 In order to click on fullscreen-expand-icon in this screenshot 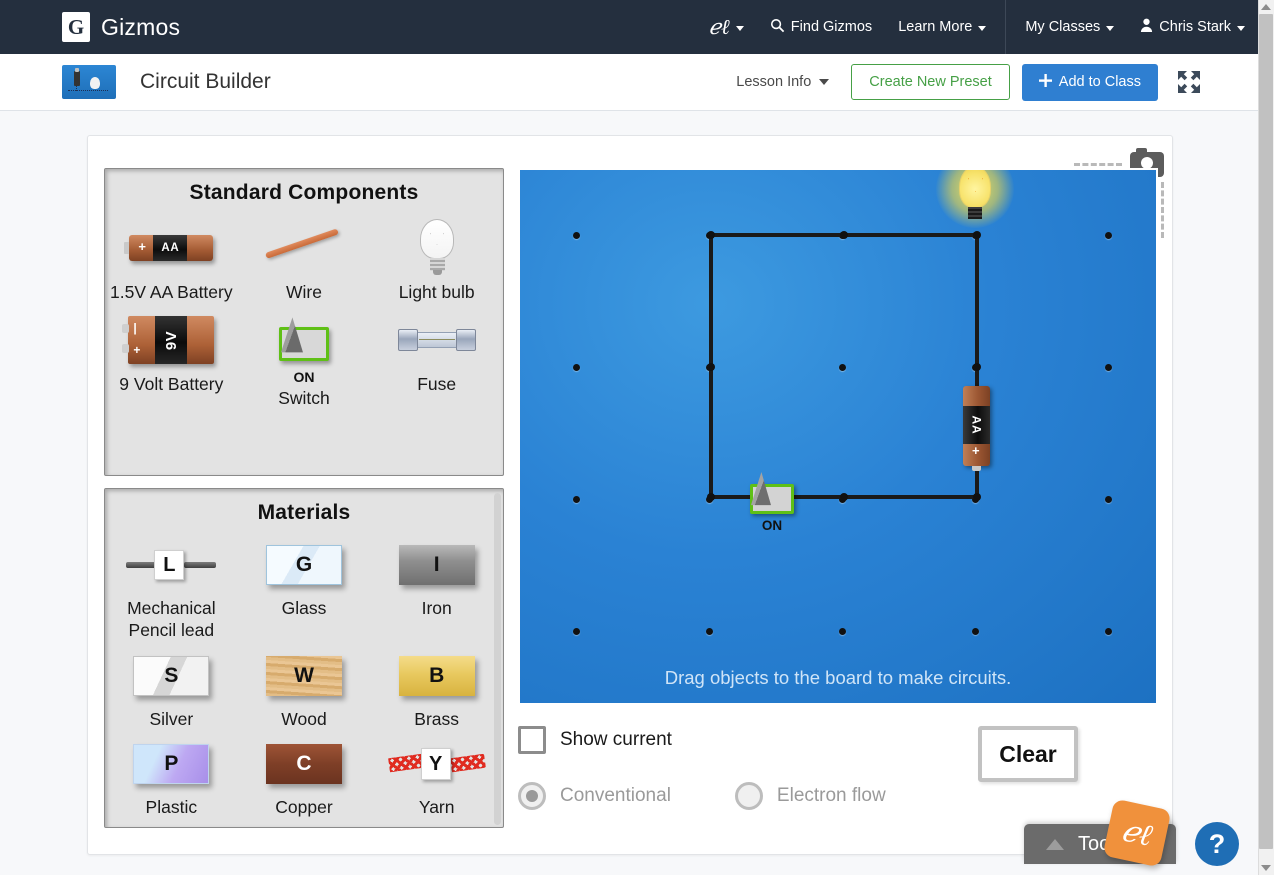, I will do `click(1189, 82)`.